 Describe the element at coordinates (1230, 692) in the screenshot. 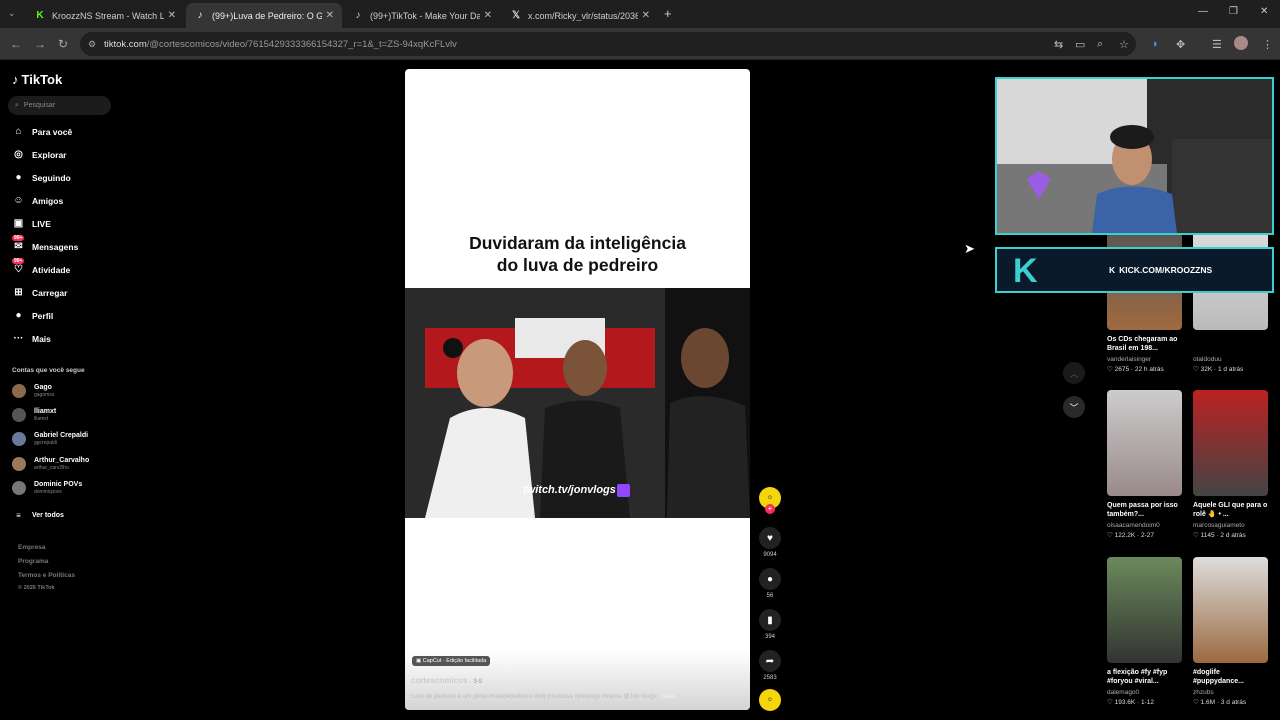

I see `video-creator: zhzubs` at that location.